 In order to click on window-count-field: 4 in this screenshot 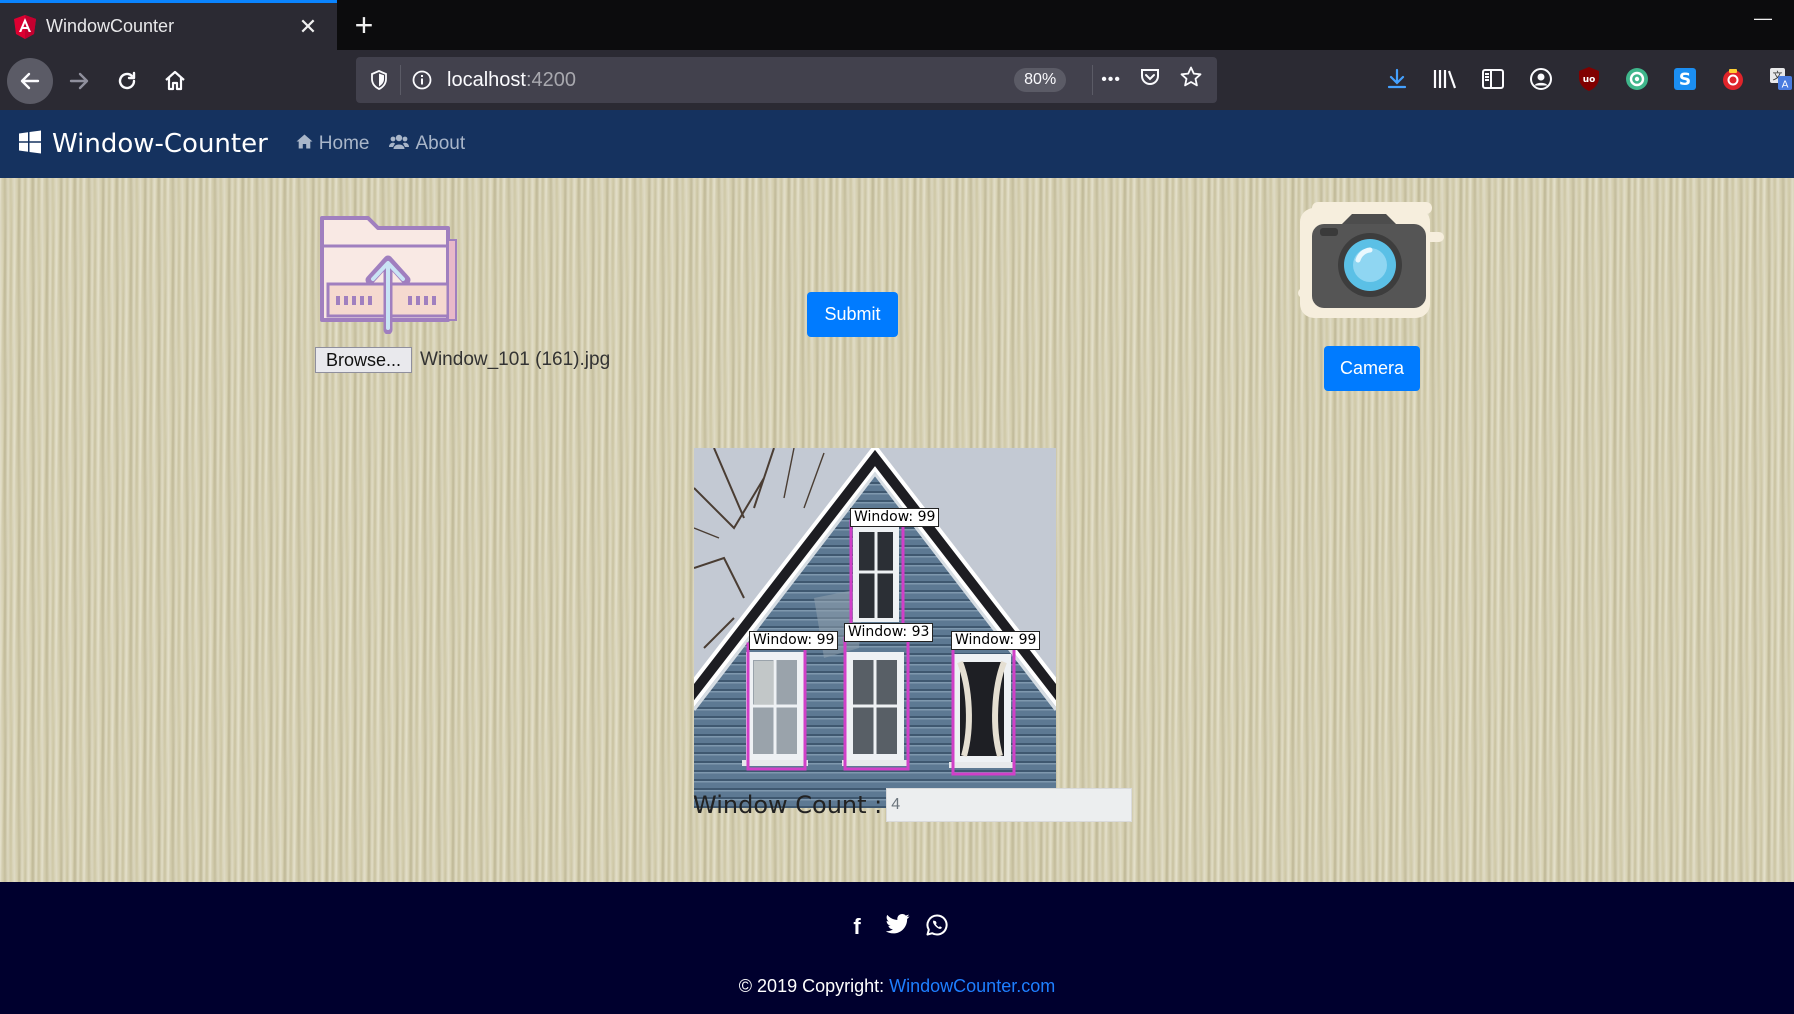, I will do `click(1009, 805)`.